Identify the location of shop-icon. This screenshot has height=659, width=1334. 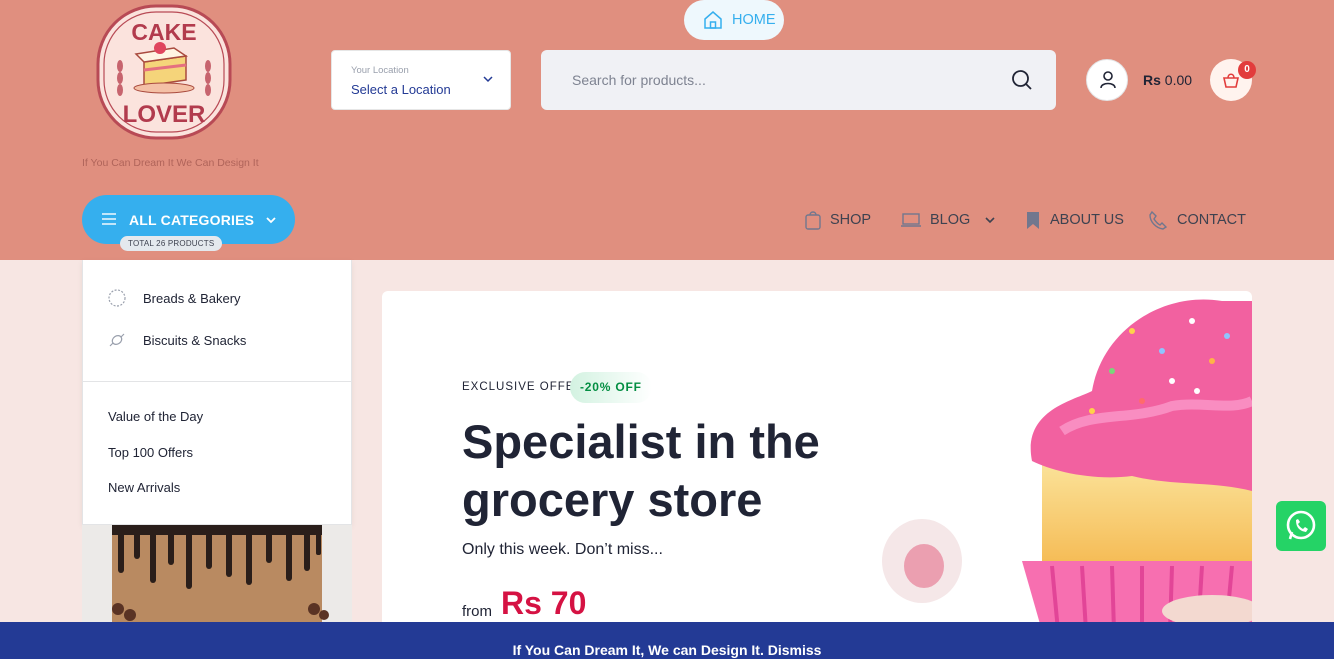
(813, 220).